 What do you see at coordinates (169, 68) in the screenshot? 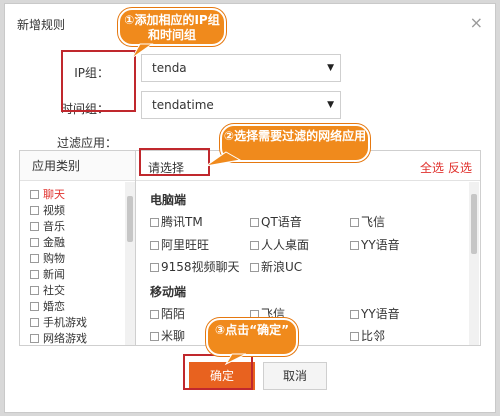
I see `ip-group-value: tenda` at bounding box center [169, 68].